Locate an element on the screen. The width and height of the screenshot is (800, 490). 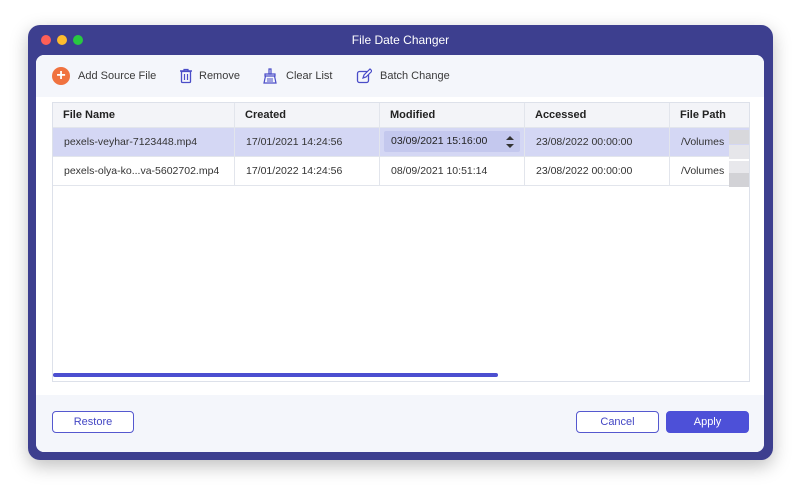
broom-icon is located at coordinates (270, 76).